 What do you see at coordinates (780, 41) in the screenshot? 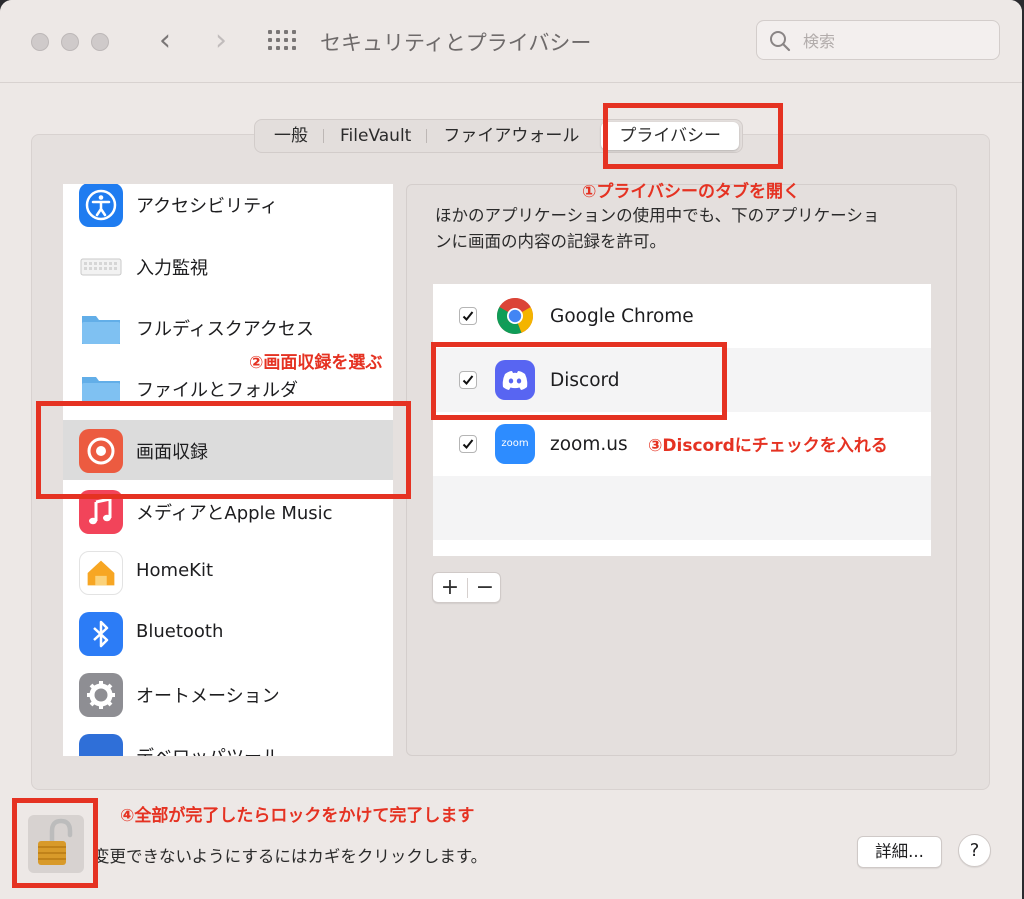
I see `search-icon` at bounding box center [780, 41].